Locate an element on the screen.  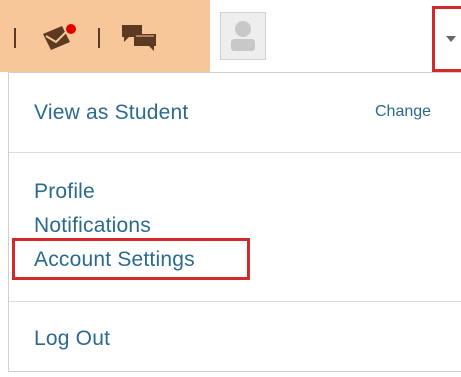
notification-icon-zone is located at coordinates (105, 36).